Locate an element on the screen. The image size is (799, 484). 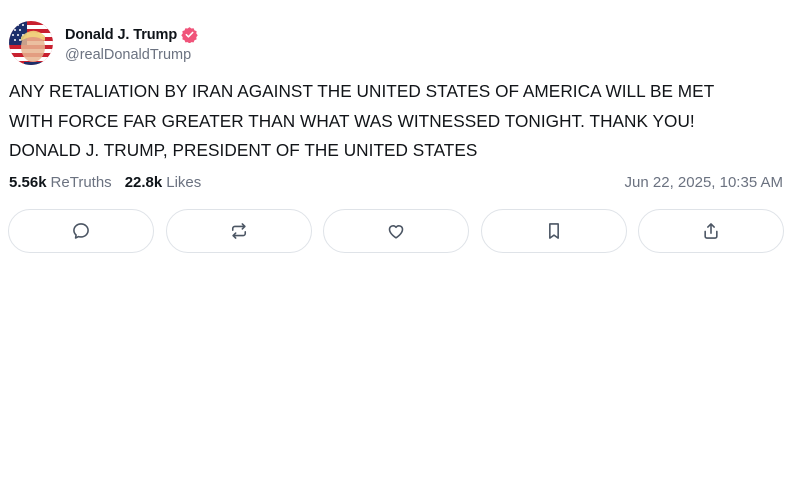
retruths-stat: 5.56k ReTruths is located at coordinates (60, 182).